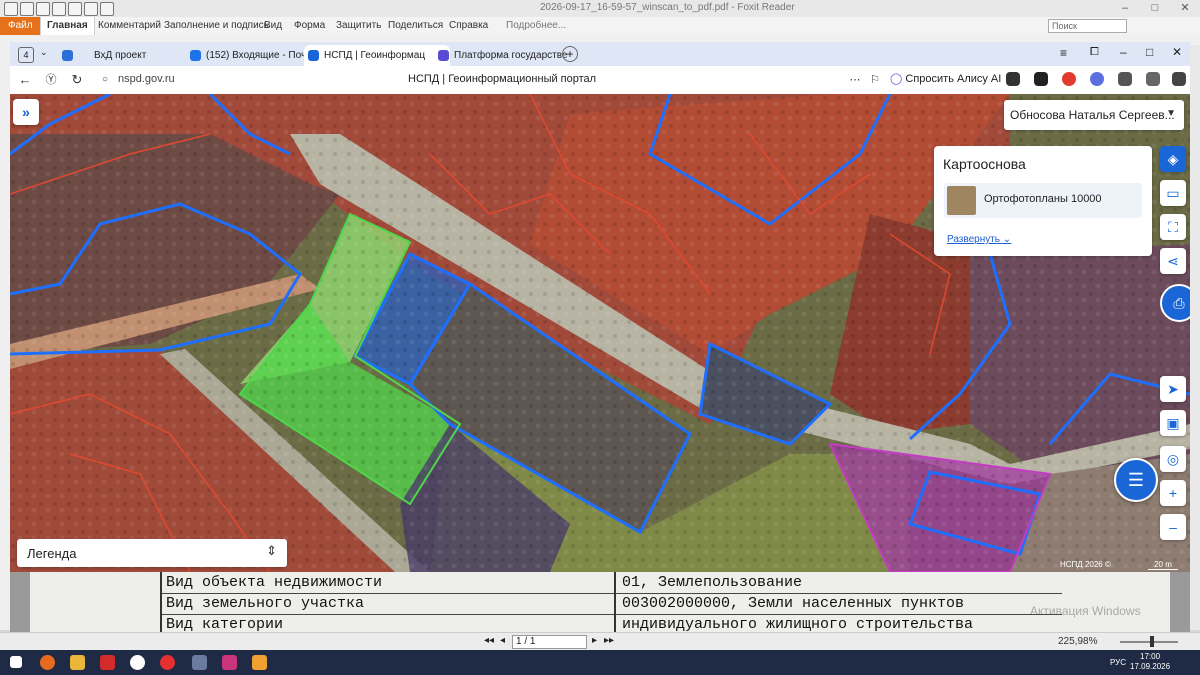  What do you see at coordinates (1173, 261) in the screenshot?
I see `share-icon: ⋖` at bounding box center [1173, 261].